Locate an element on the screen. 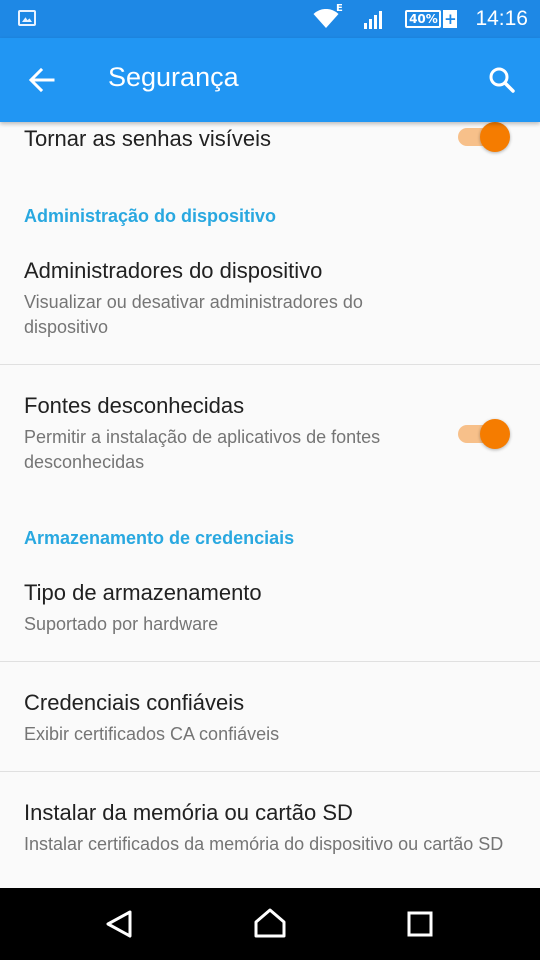 The height and width of the screenshot is (960, 540). search-button is located at coordinates (502, 80).